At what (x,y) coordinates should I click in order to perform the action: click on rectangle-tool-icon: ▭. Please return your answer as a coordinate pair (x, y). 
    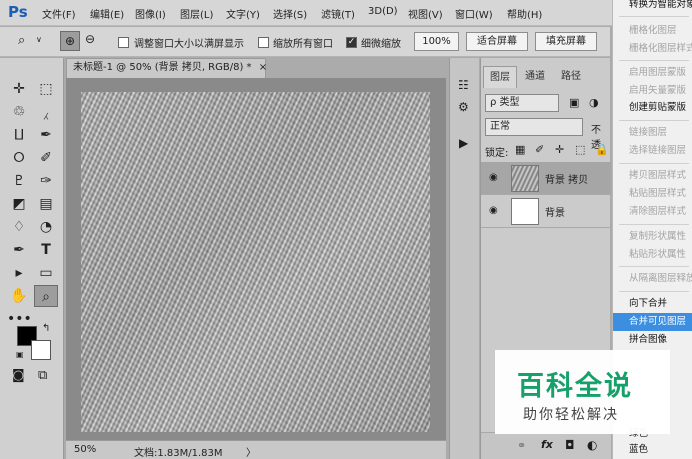
    Looking at the image, I should click on (46, 273).